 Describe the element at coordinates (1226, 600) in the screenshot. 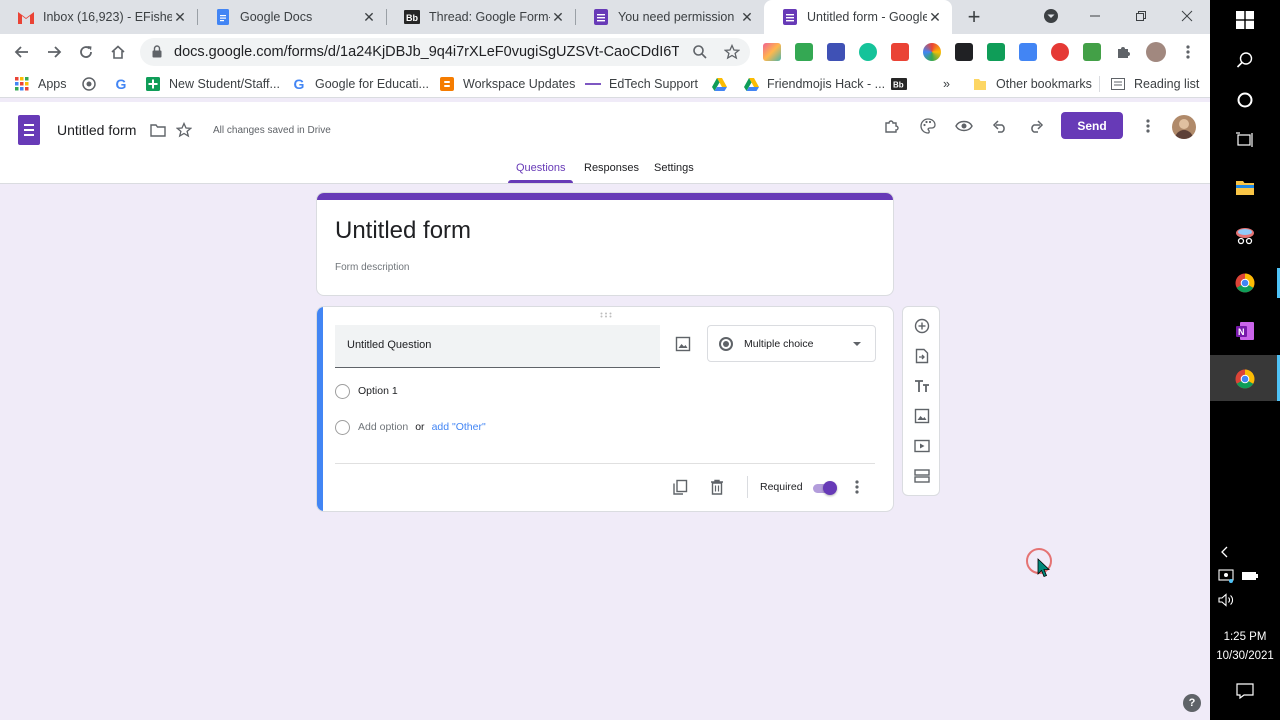

I see `volume-icon` at that location.